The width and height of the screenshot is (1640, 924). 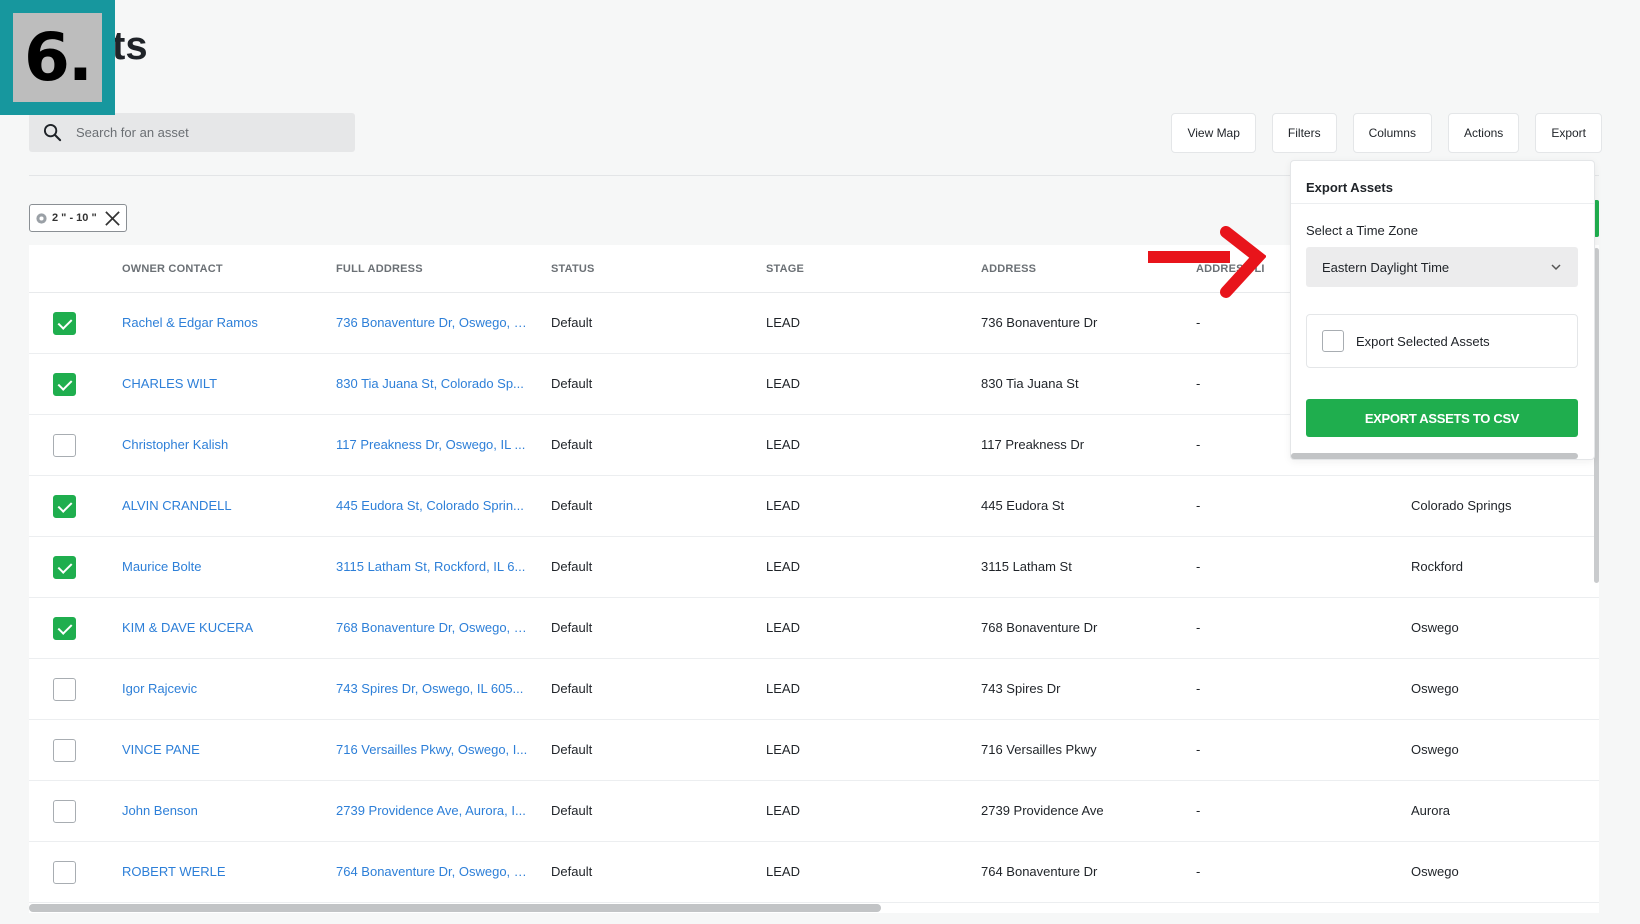 What do you see at coordinates (41, 218) in the screenshot?
I see `gear-icon` at bounding box center [41, 218].